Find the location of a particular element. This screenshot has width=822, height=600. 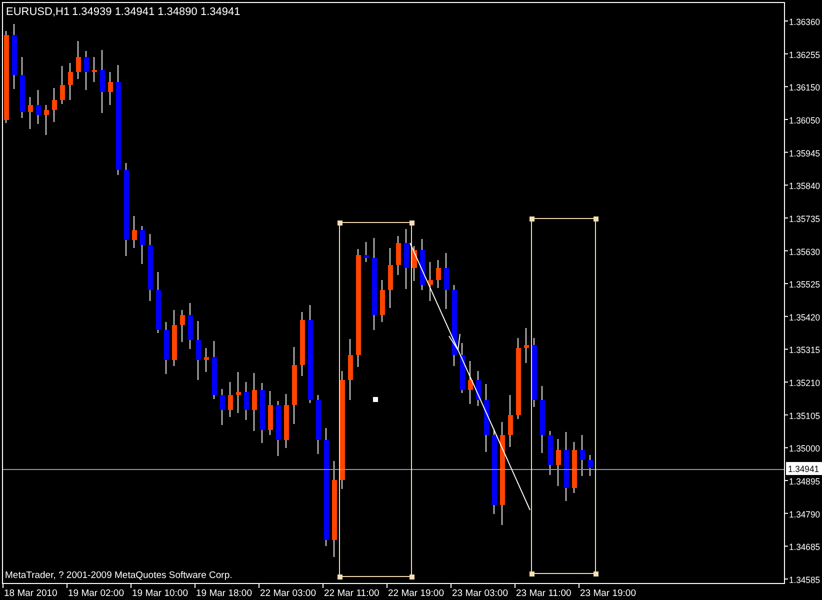

time-label: 22 Mar 19:00 is located at coordinates (416, 593).